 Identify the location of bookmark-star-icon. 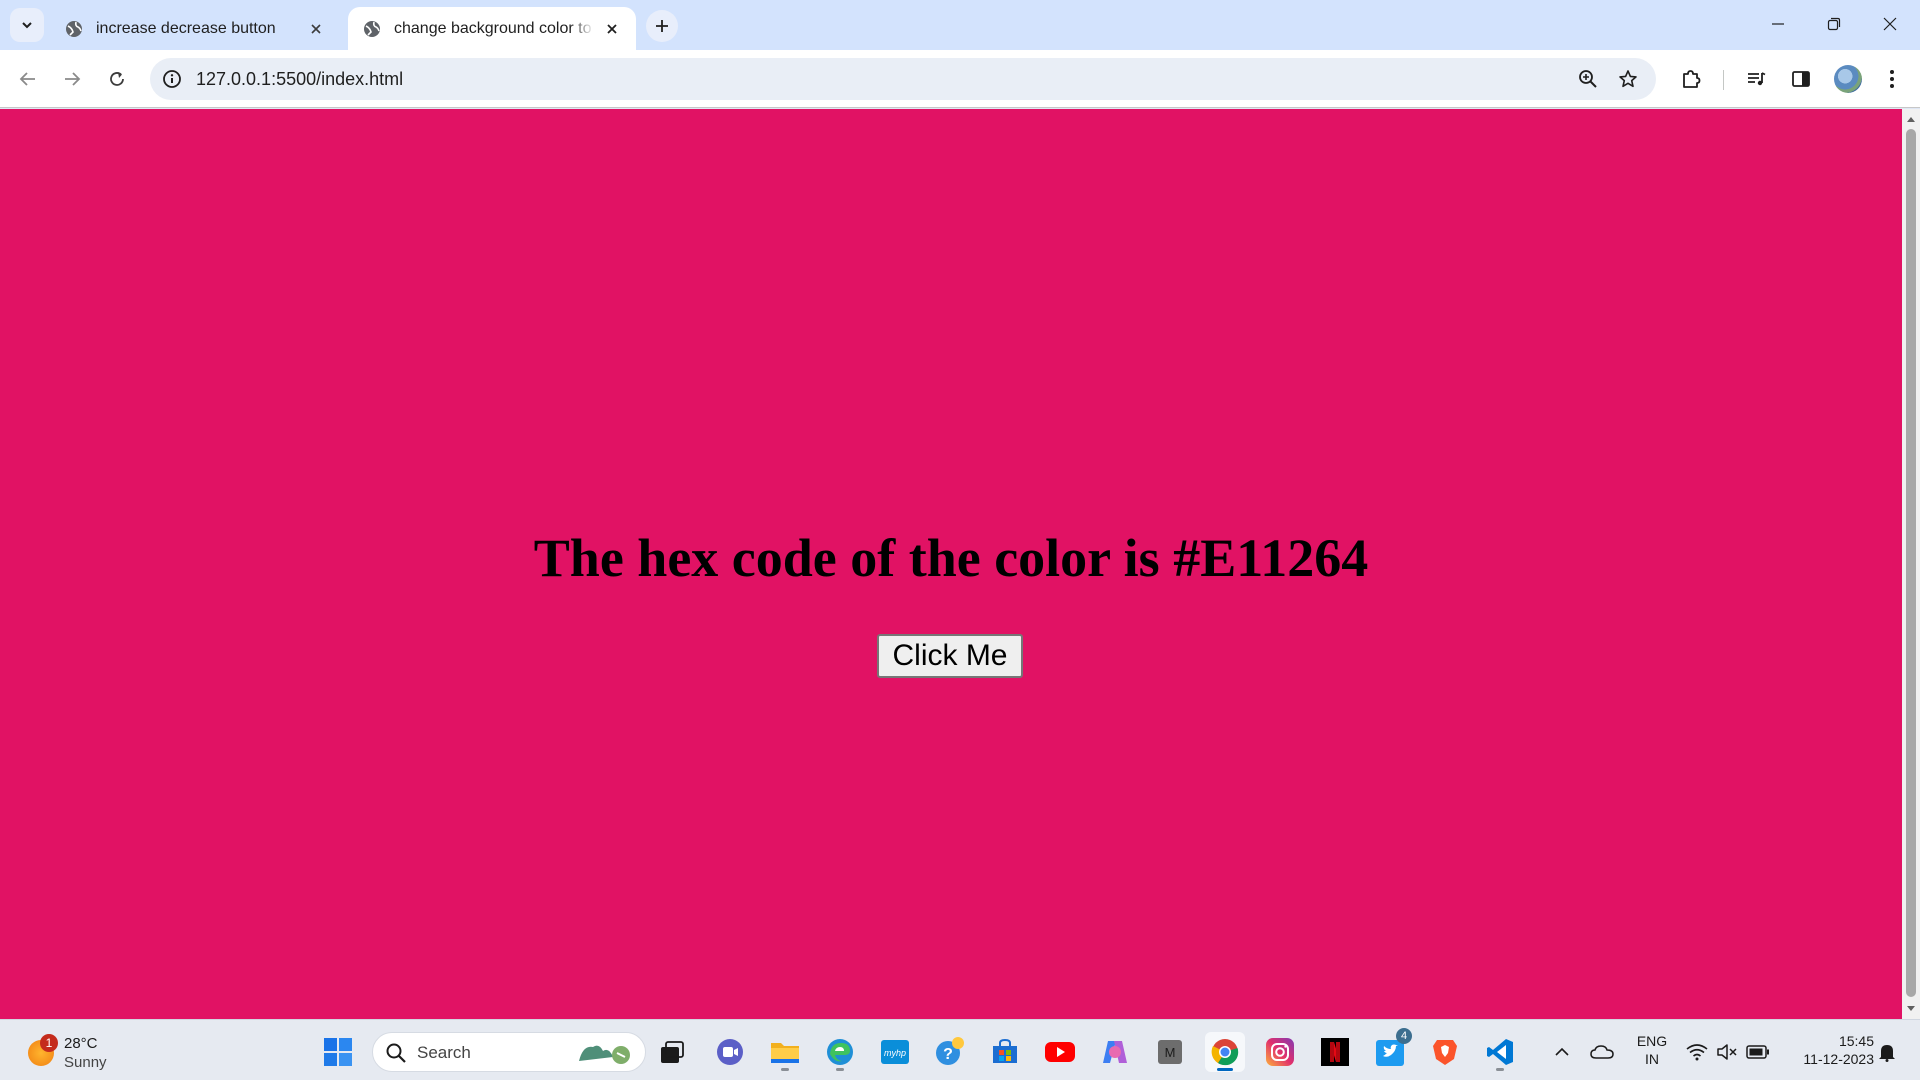
(1628, 79).